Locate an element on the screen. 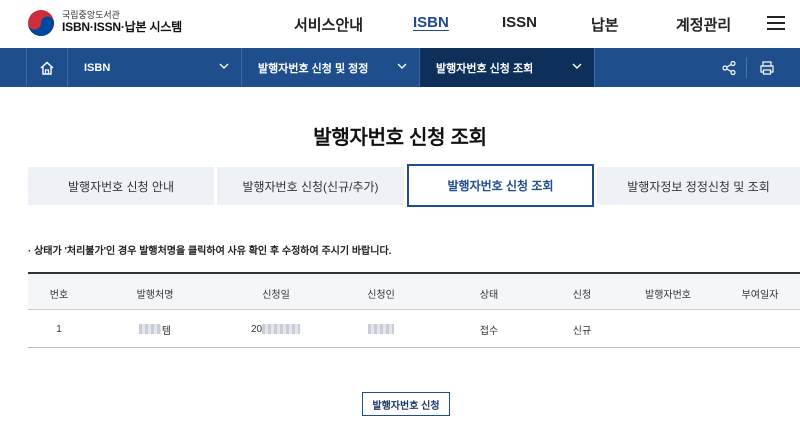 The width and height of the screenshot is (800, 436). header-assigned-date: 부여일자 is located at coordinates (760, 295).